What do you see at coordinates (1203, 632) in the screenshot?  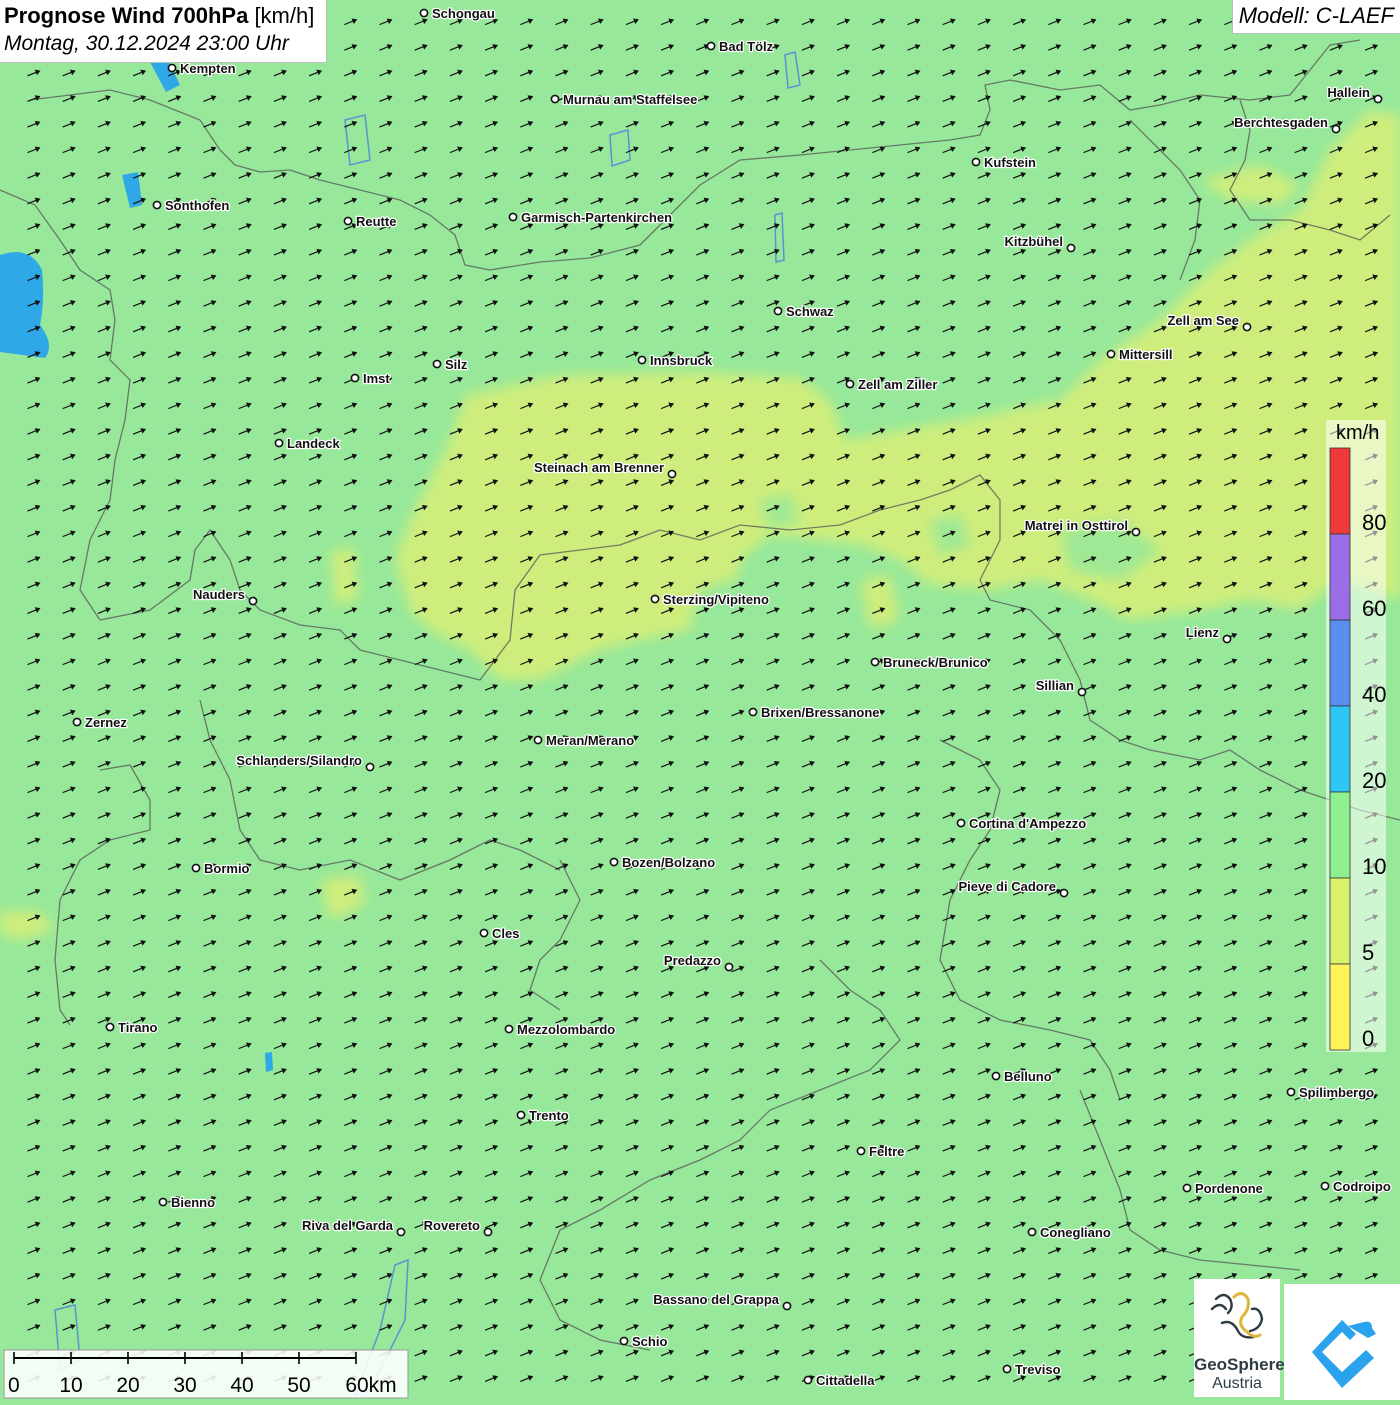 I see `city-label: Lienz` at bounding box center [1203, 632].